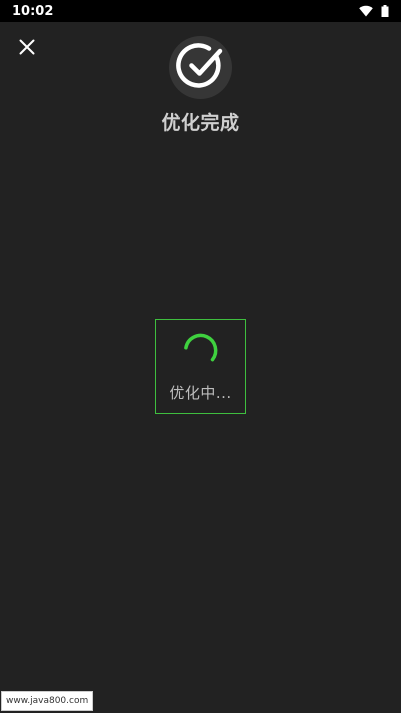 The height and width of the screenshot is (713, 401). I want to click on page-title: 优化完成, so click(200, 123).